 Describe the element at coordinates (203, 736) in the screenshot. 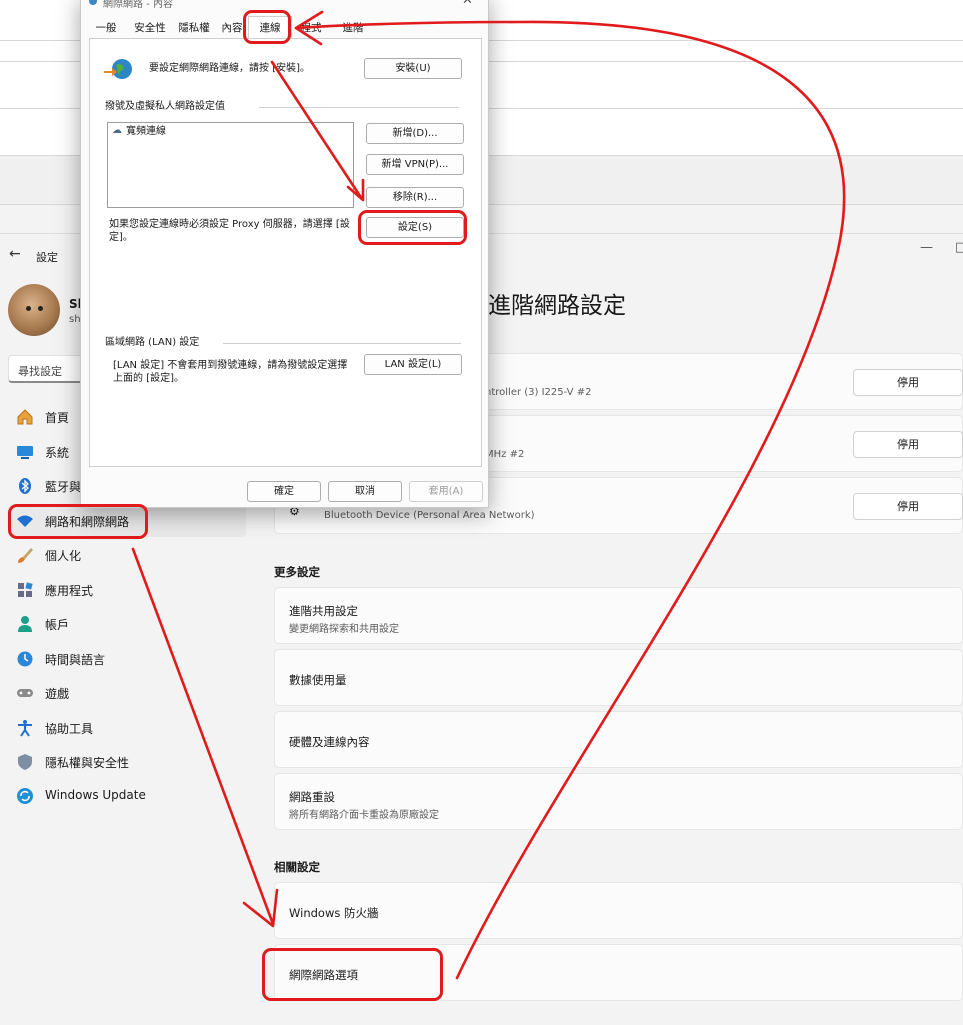

I see `arrow-nav-to-options` at that location.